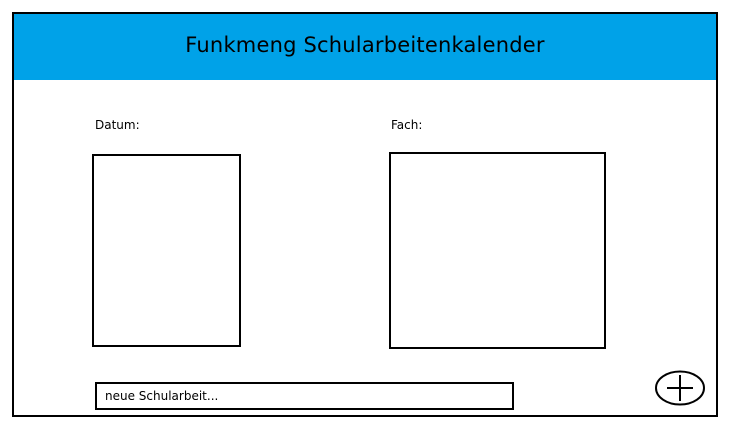 Image resolution: width=733 pixels, height=434 pixels. I want to click on new-schularbeit-input, so click(304, 396).